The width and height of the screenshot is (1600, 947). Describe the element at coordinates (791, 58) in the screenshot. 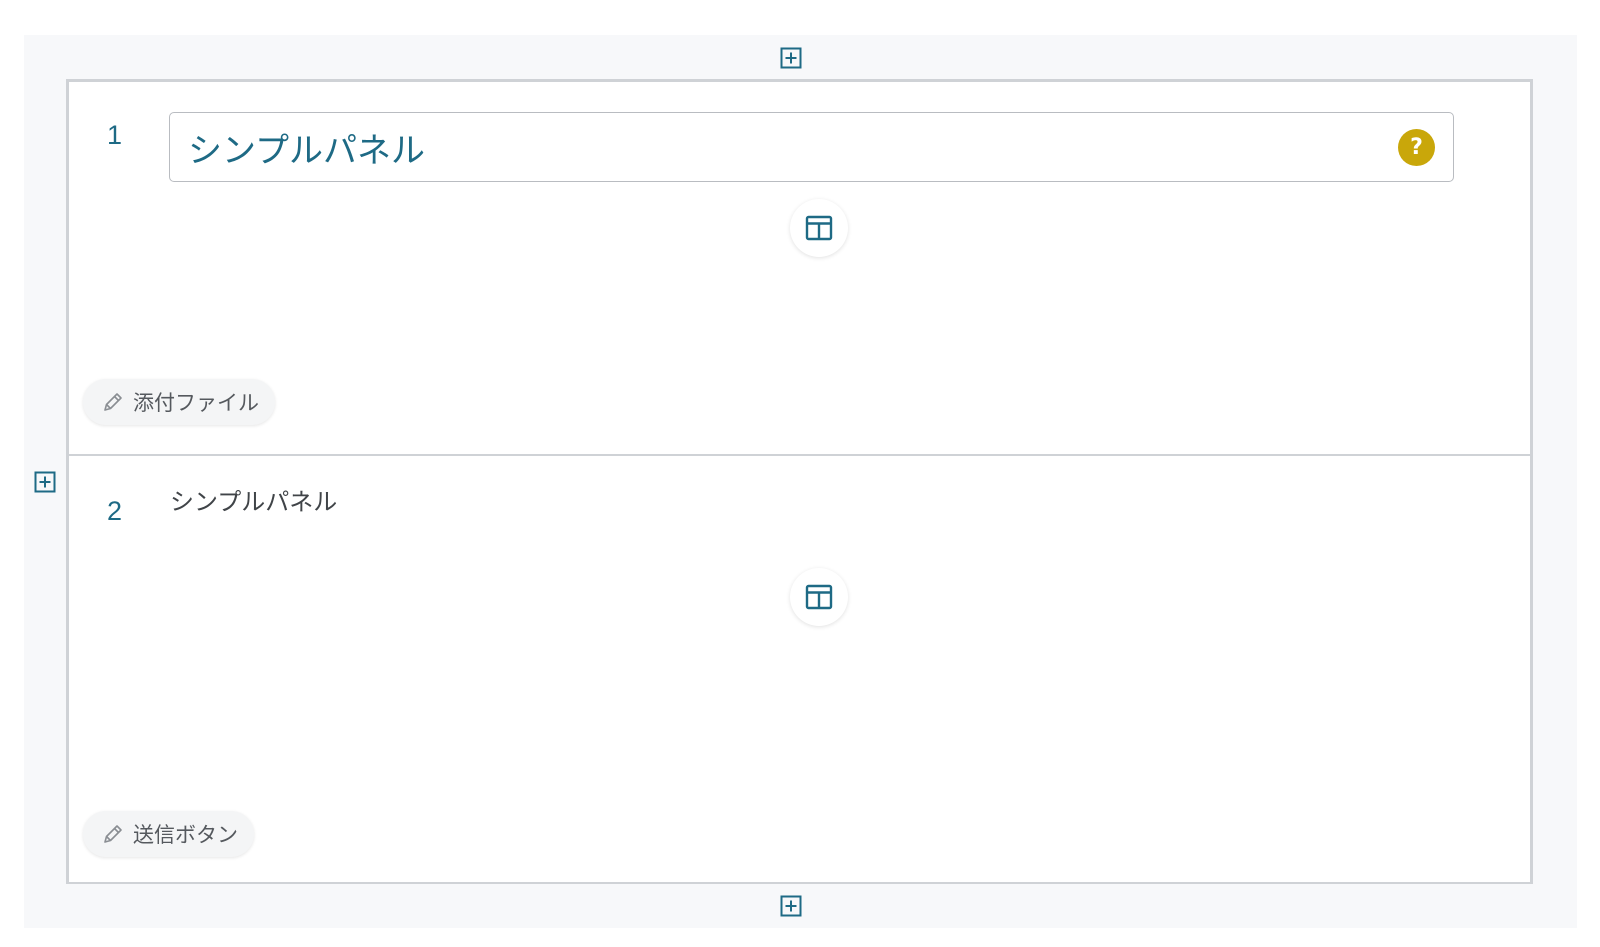

I see `add-panel-above-icon` at that location.